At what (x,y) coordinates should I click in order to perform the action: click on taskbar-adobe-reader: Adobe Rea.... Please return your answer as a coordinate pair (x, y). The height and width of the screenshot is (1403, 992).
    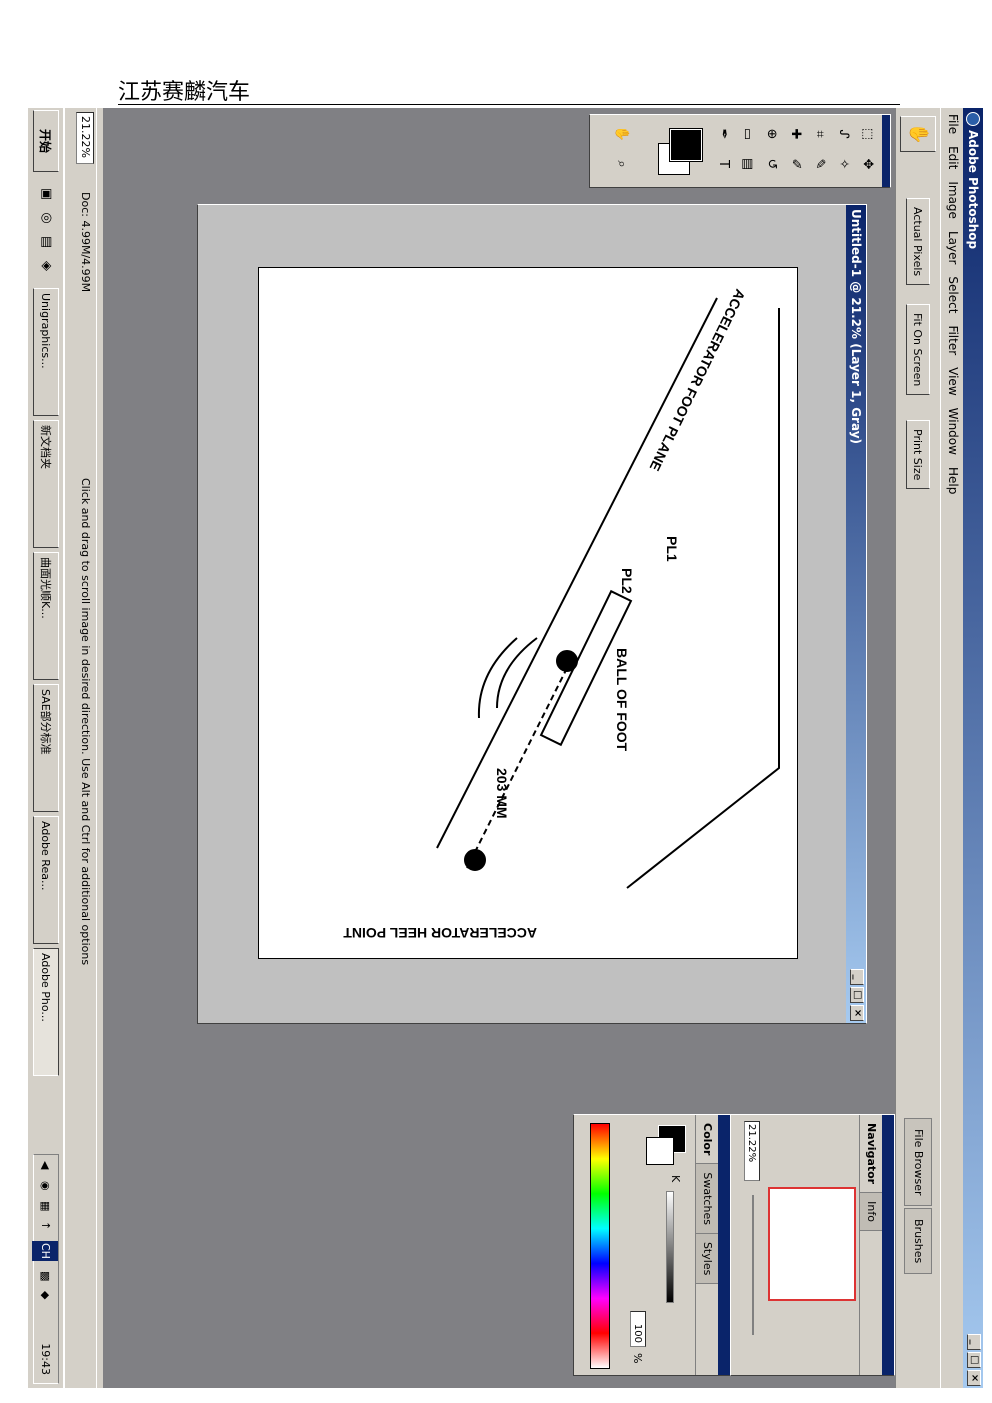
    Looking at the image, I should click on (46, 880).